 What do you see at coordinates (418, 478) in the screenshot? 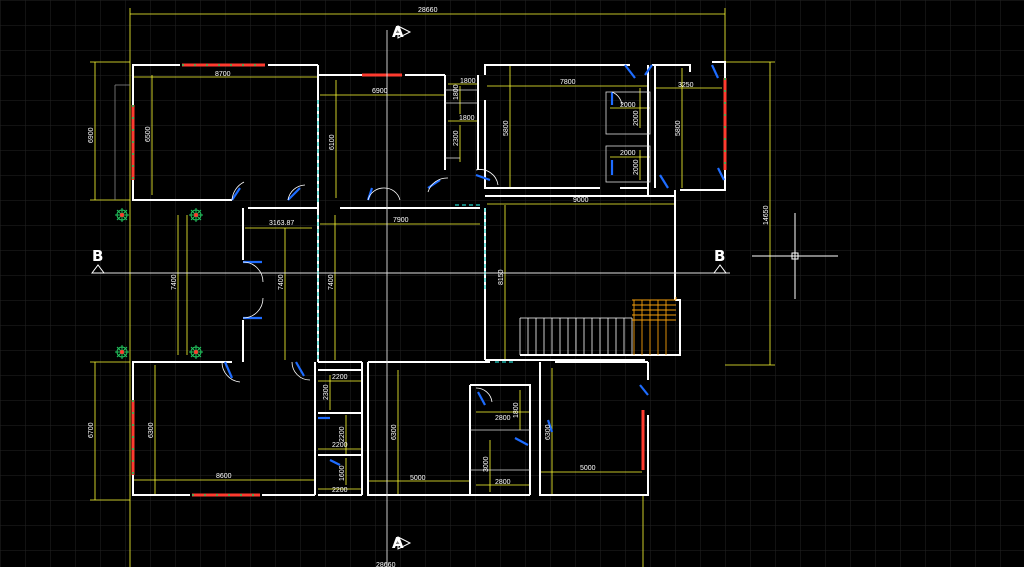
I see `dim-room-bm-width: 5000` at bounding box center [418, 478].